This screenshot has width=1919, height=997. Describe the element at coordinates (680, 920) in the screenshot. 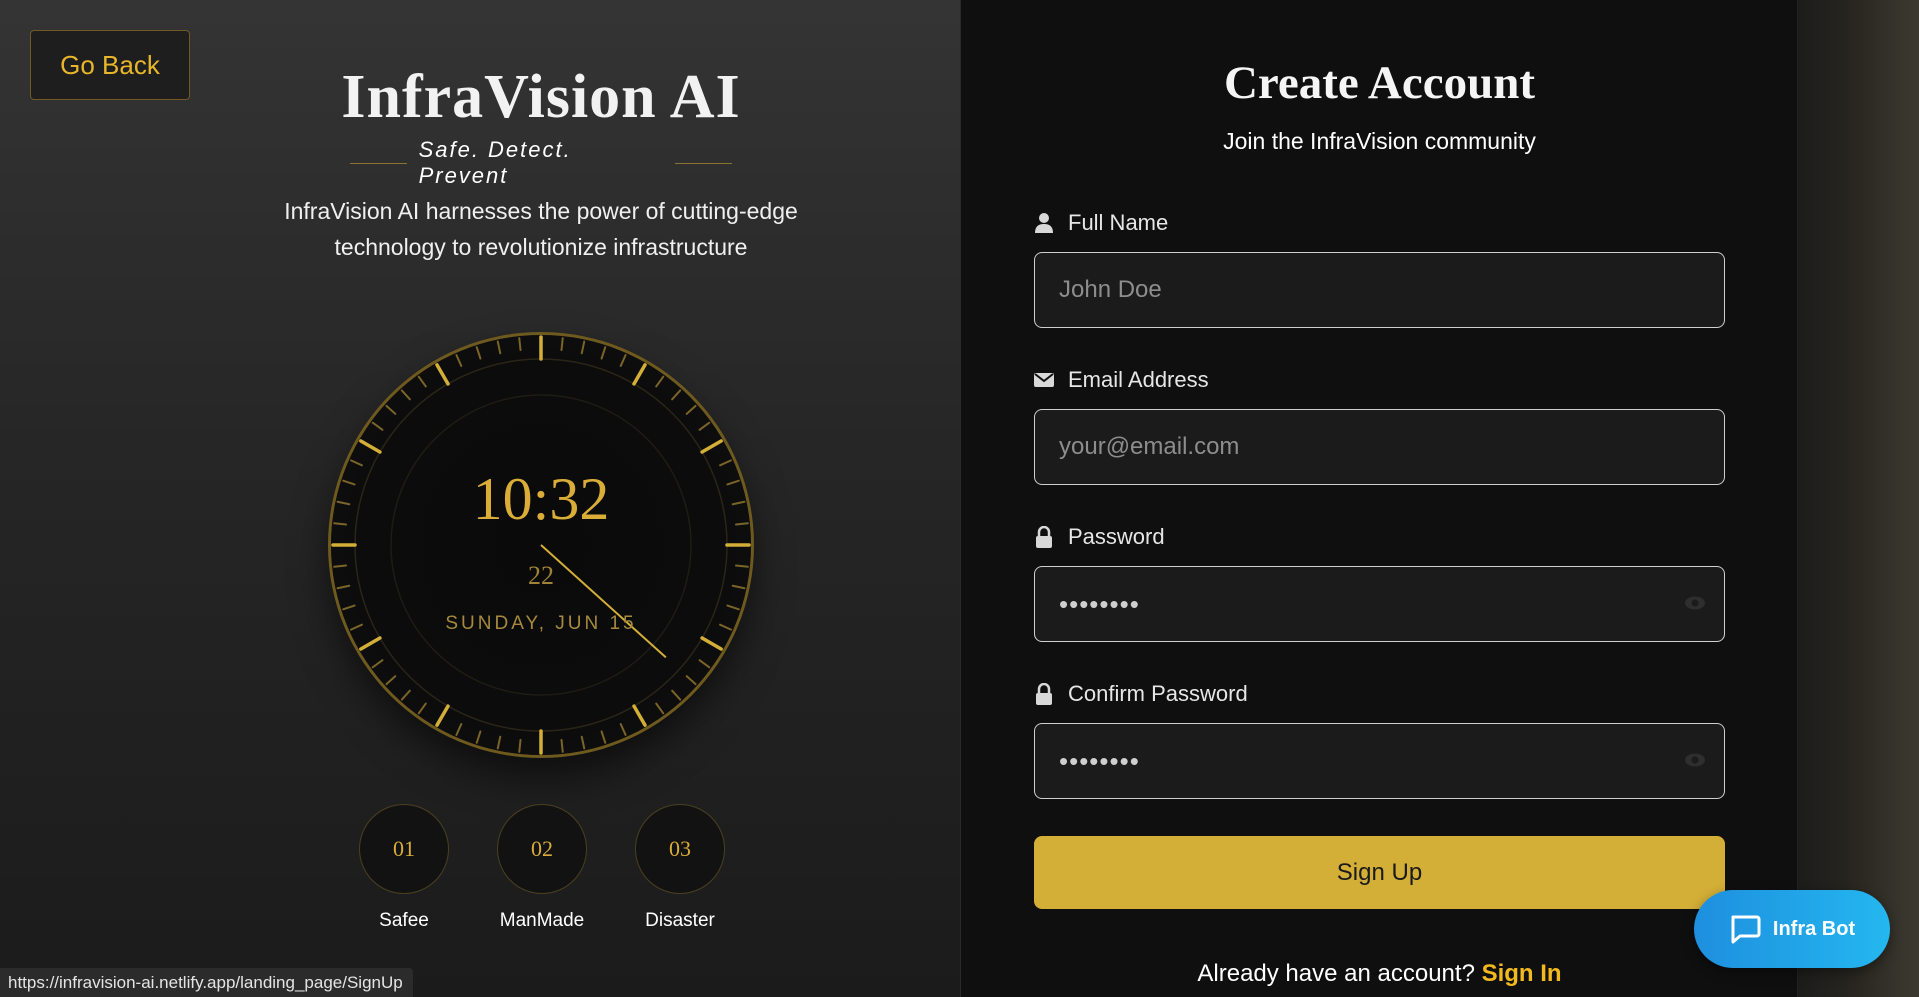

I see `step-label: Disaster` at that location.